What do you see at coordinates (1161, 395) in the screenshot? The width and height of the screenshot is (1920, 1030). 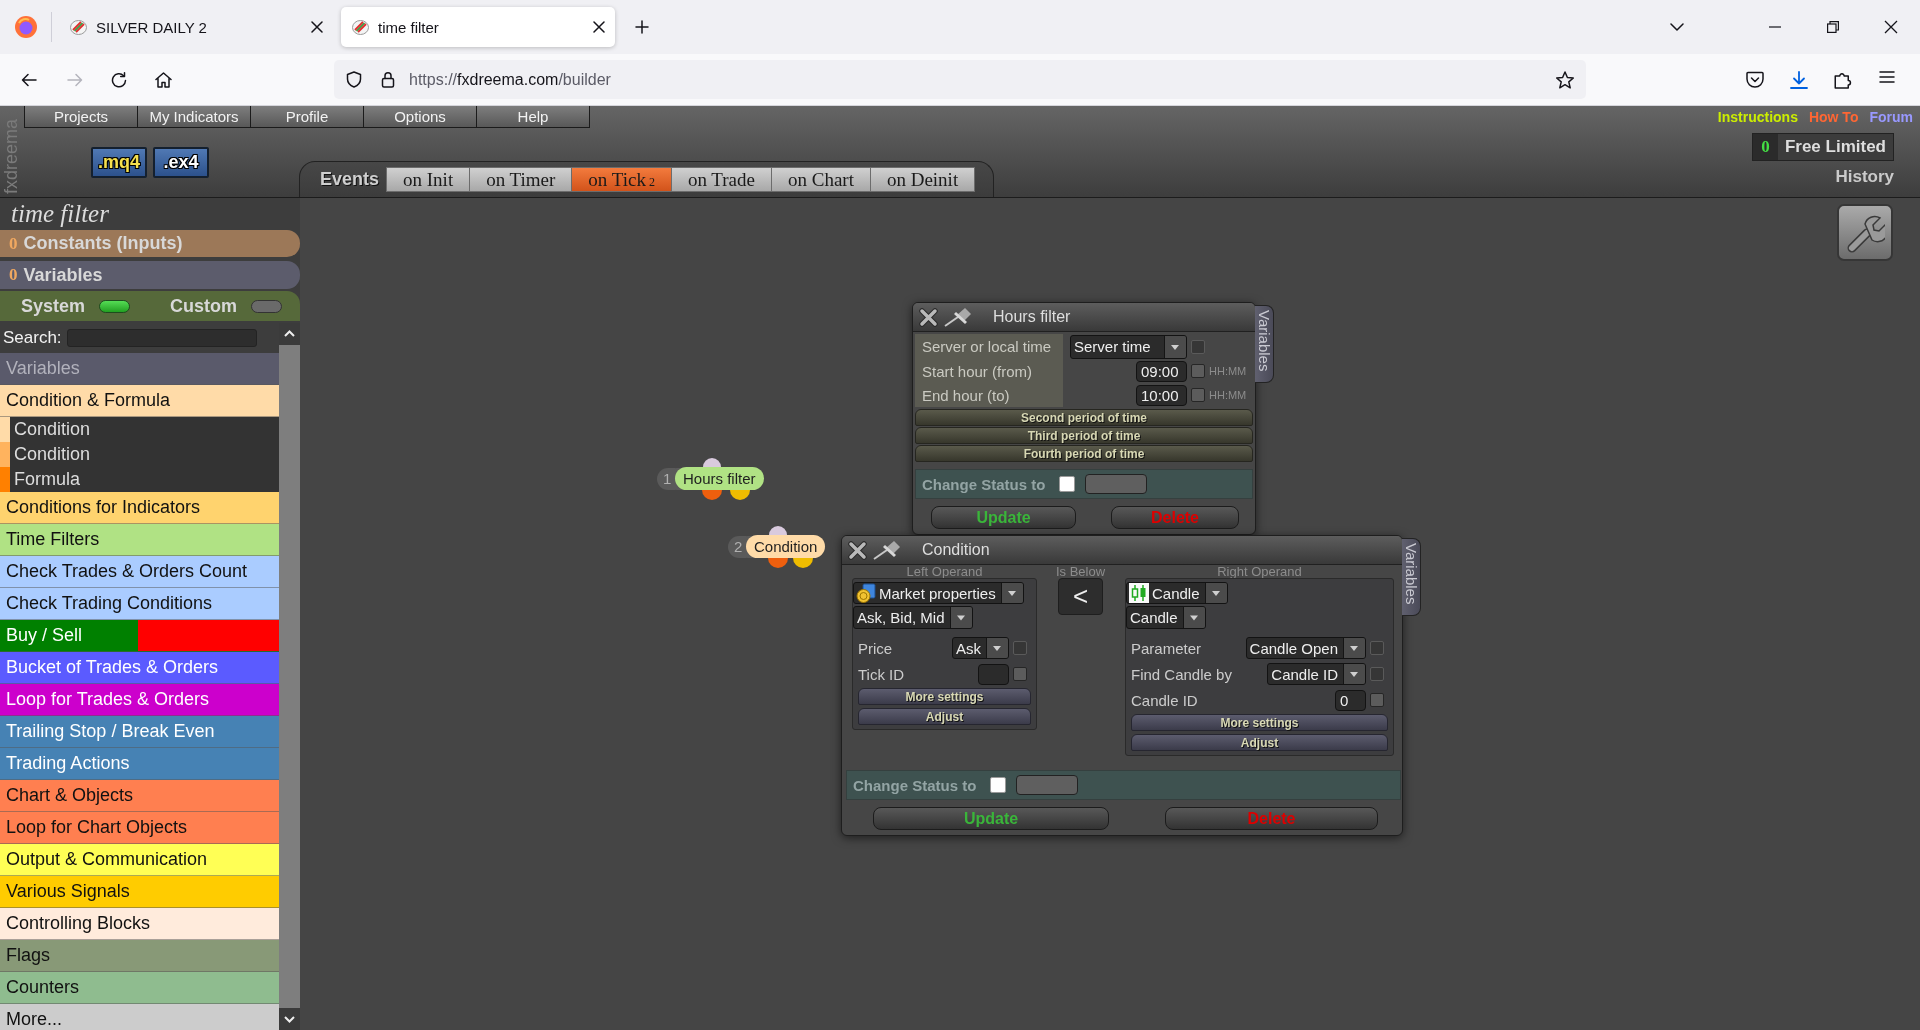 I see `text-field: 10:00` at bounding box center [1161, 395].